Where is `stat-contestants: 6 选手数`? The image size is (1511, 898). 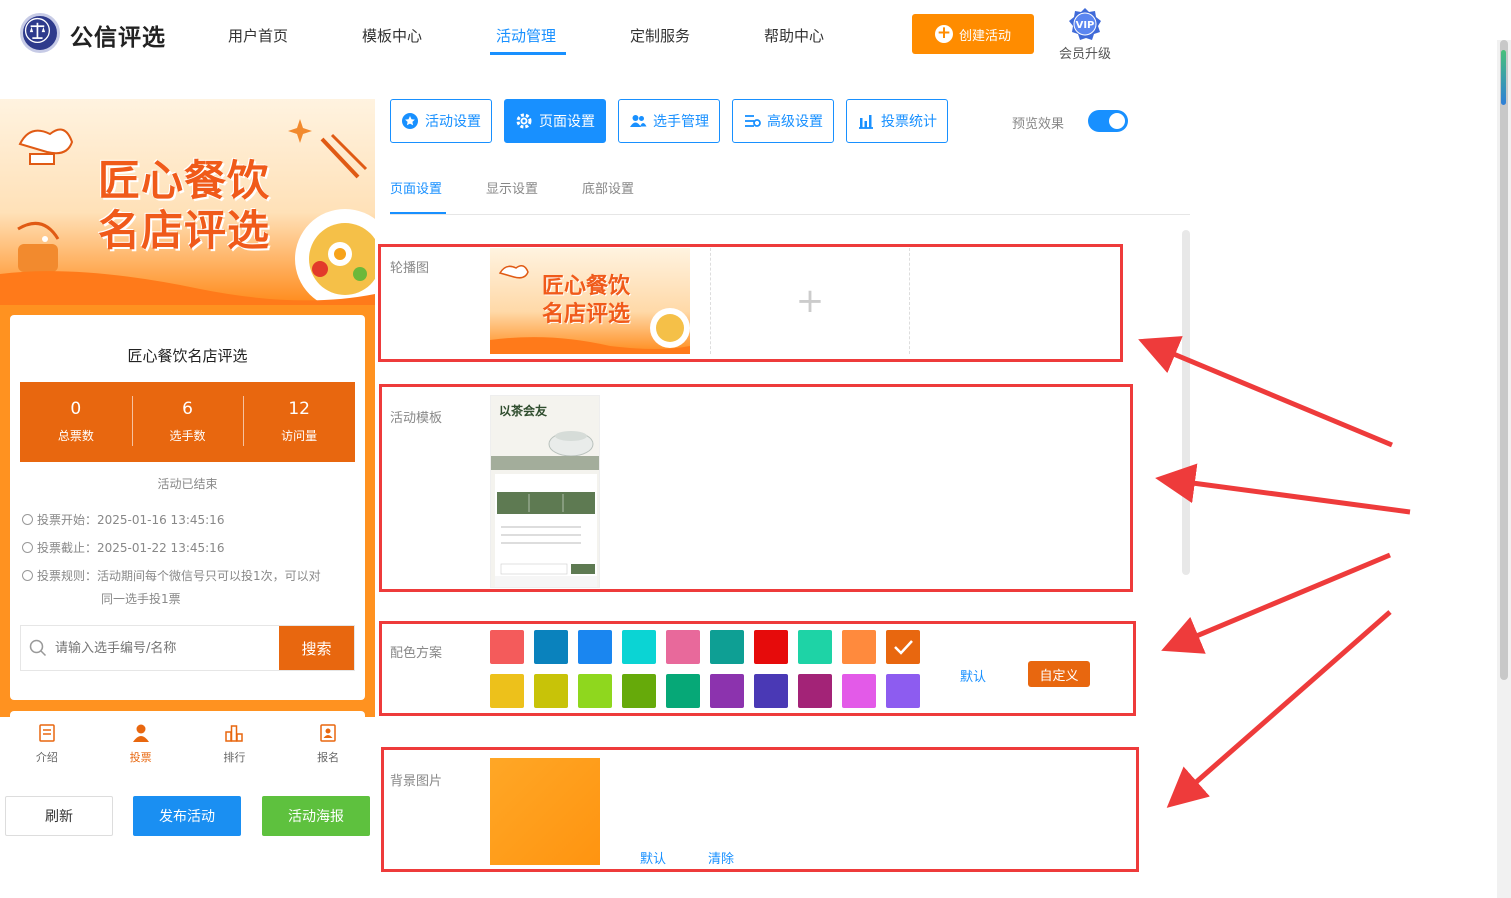 stat-contestants: 6 选手数 is located at coordinates (187, 422).